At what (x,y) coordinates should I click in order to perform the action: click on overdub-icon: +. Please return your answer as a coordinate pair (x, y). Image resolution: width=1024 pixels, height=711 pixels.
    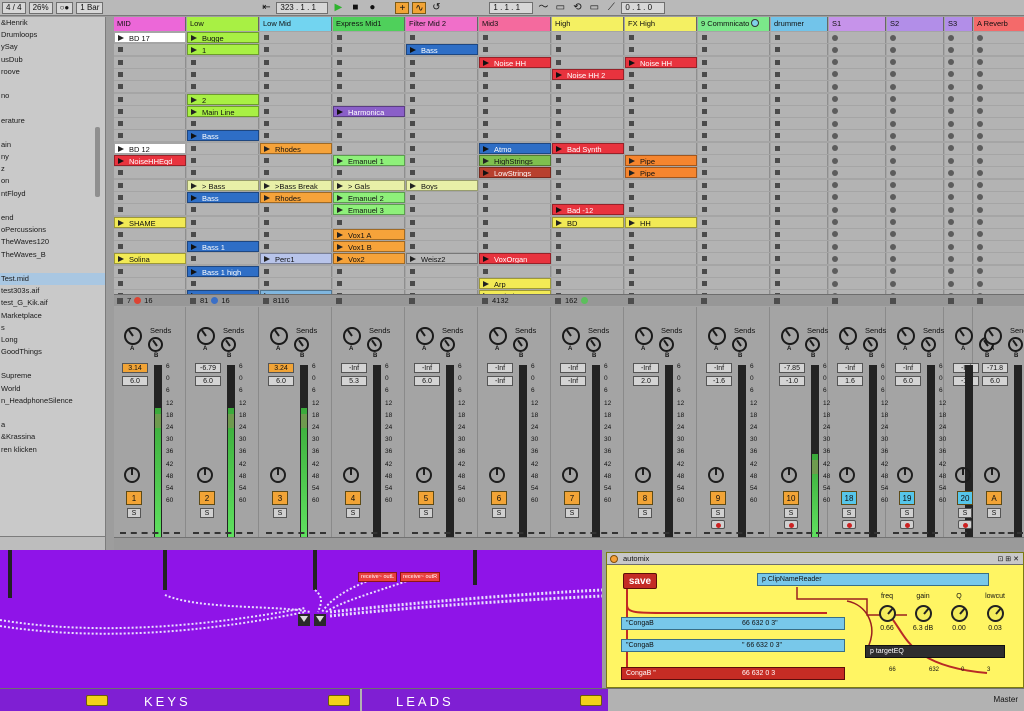
    Looking at the image, I should click on (402, 7).